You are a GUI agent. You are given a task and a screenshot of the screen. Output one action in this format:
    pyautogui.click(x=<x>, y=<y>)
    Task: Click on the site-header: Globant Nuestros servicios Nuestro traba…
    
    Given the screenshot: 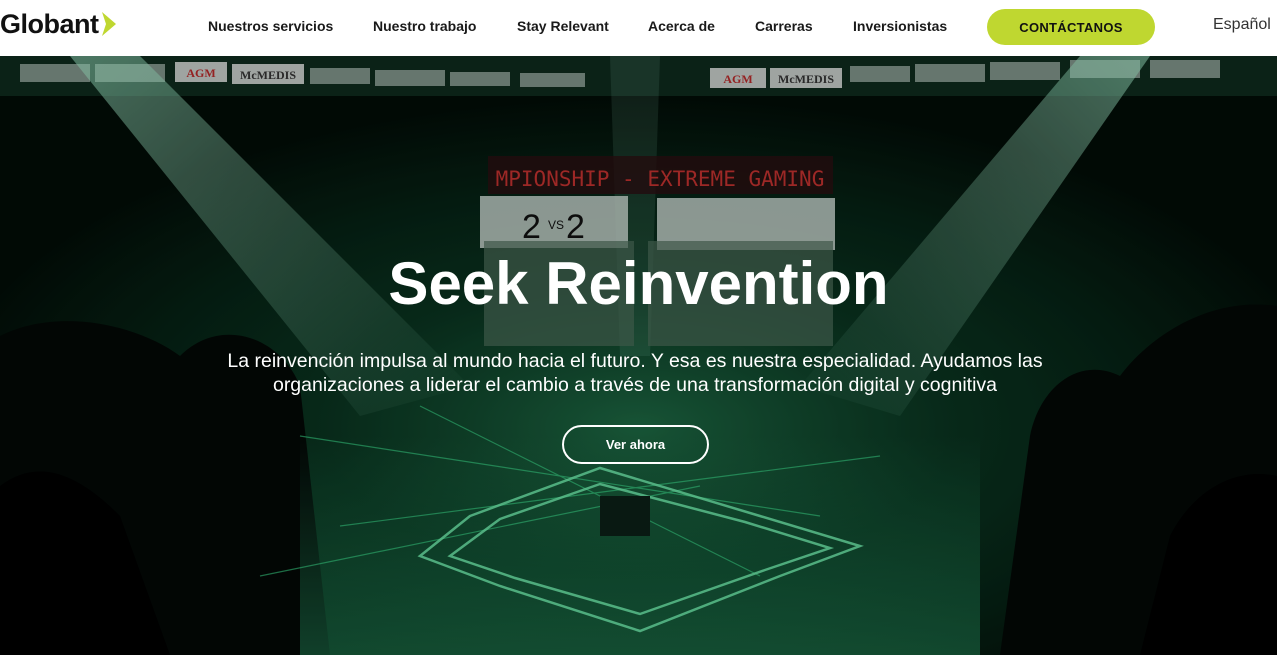 What is the action you would take?
    pyautogui.click(x=638, y=28)
    